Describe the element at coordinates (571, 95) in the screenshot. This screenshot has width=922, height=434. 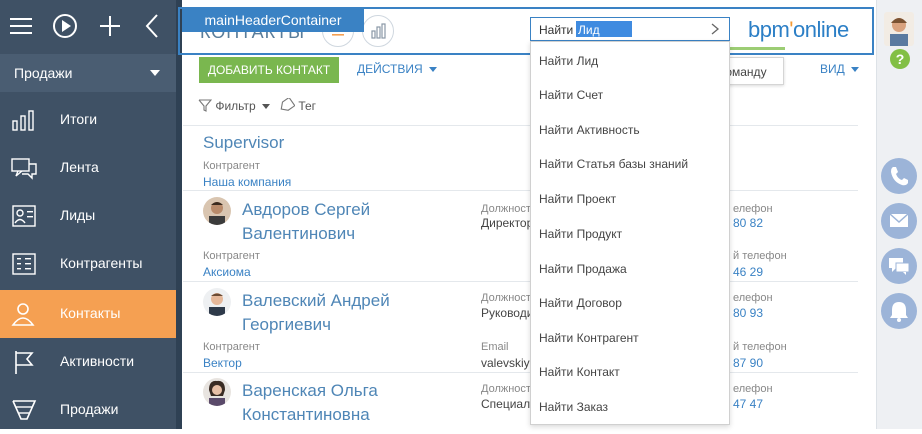
I see `dropdown-item-find-invoice: Найти Счет` at that location.